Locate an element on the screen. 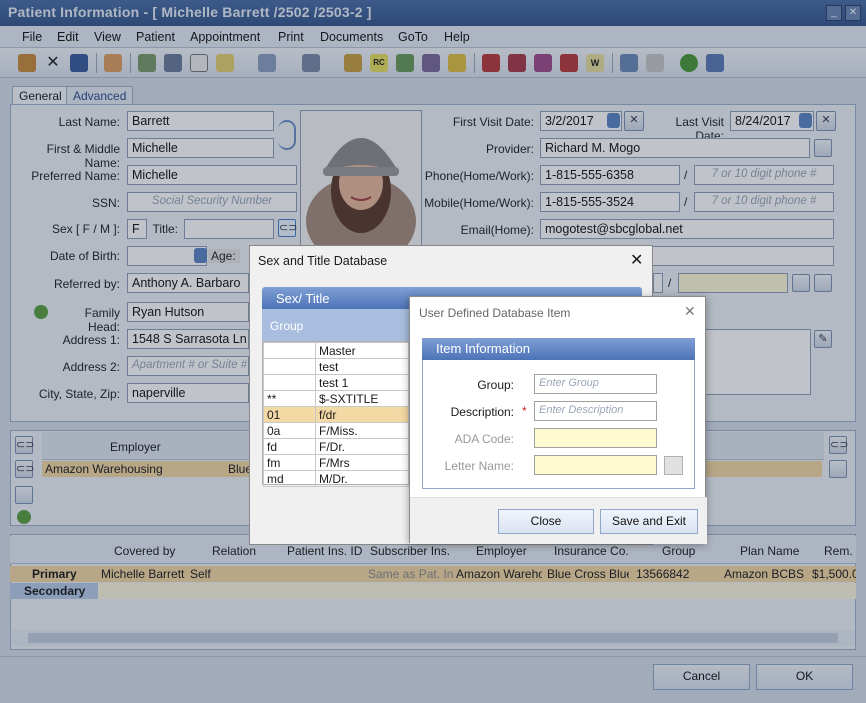 This screenshot has width=866, height=703. save-and-exit-button: Save and Exit is located at coordinates (649, 521).